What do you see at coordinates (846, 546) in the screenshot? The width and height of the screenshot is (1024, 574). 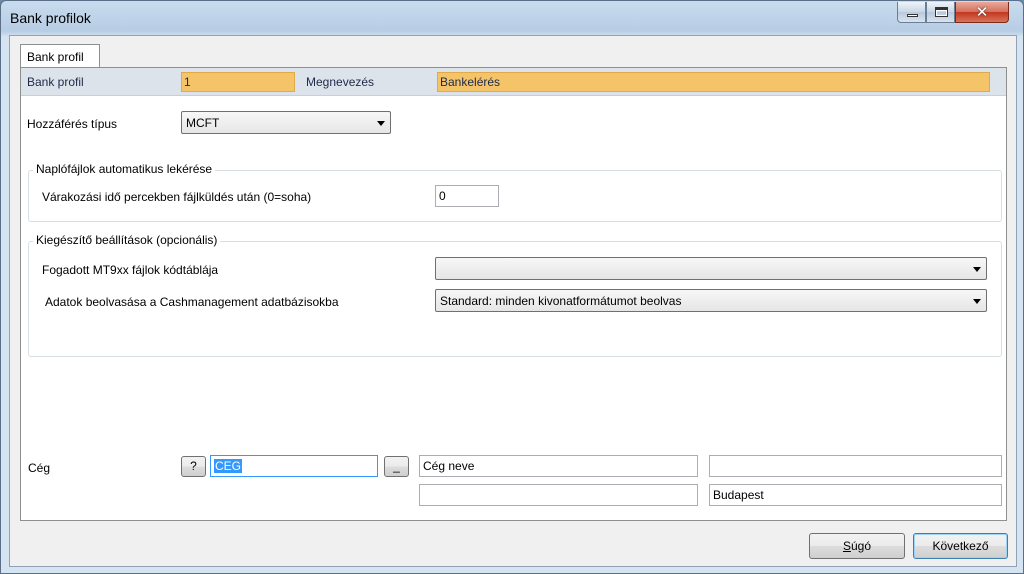 I see `help-button-mnemonic: S` at bounding box center [846, 546].